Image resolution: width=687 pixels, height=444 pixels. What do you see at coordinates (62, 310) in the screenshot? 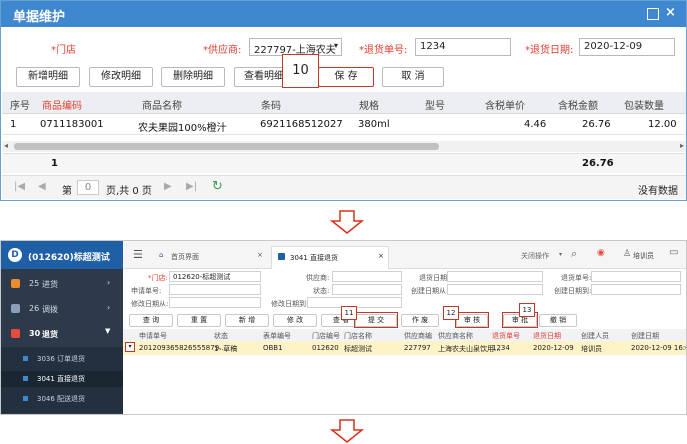
I see `sidebar-item-transfer: 26 调拨 ›` at bounding box center [62, 310].